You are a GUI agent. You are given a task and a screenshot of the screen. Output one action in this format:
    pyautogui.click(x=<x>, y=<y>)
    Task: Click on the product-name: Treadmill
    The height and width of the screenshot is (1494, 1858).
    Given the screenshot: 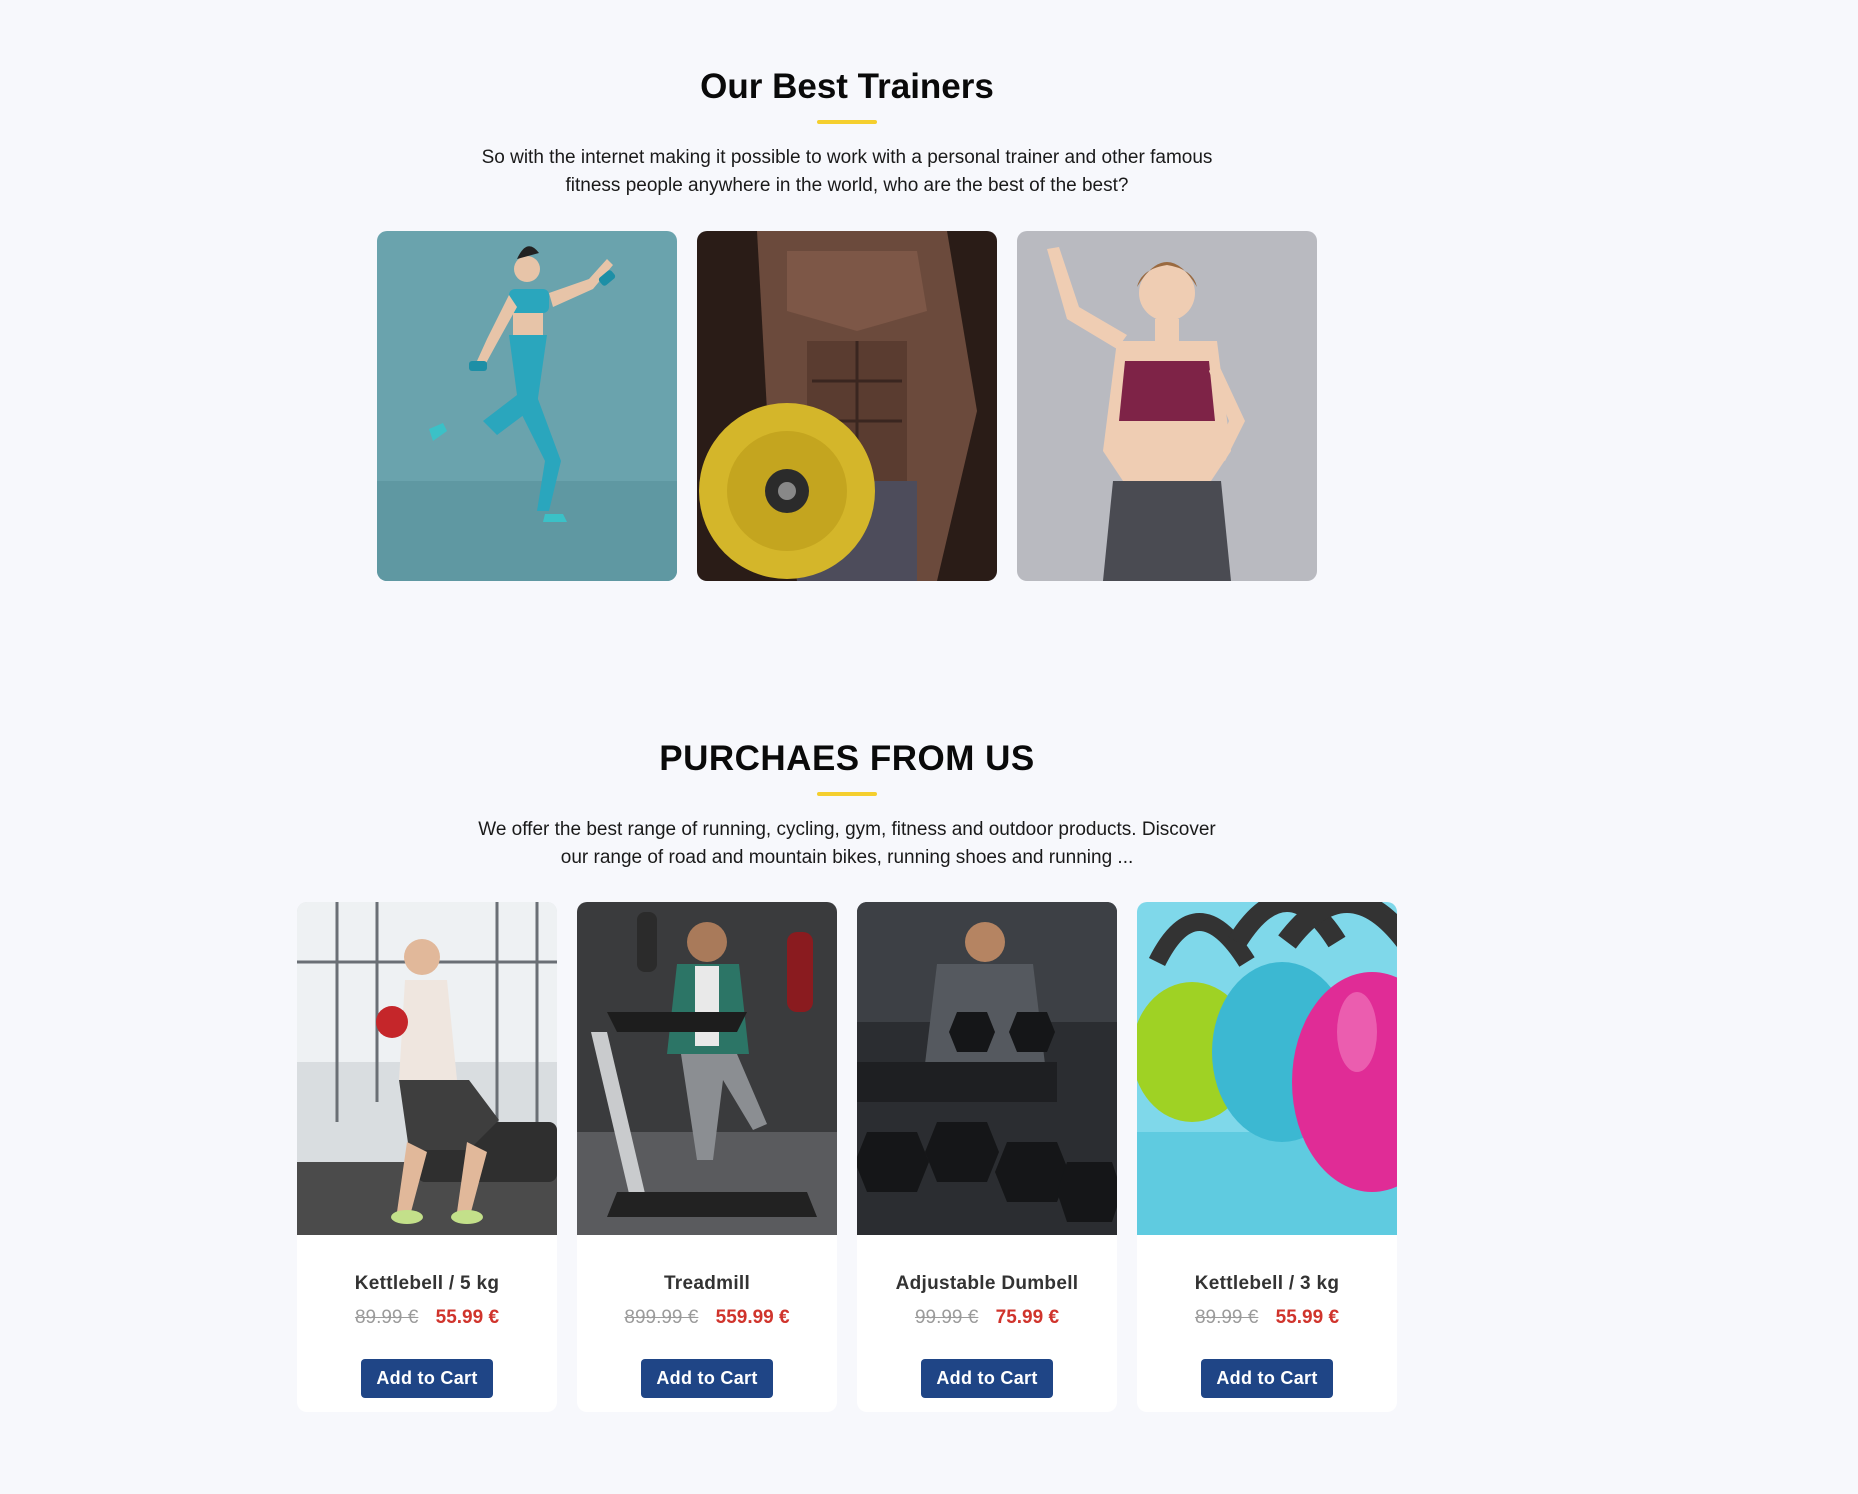 What is the action you would take?
    pyautogui.click(x=707, y=1284)
    